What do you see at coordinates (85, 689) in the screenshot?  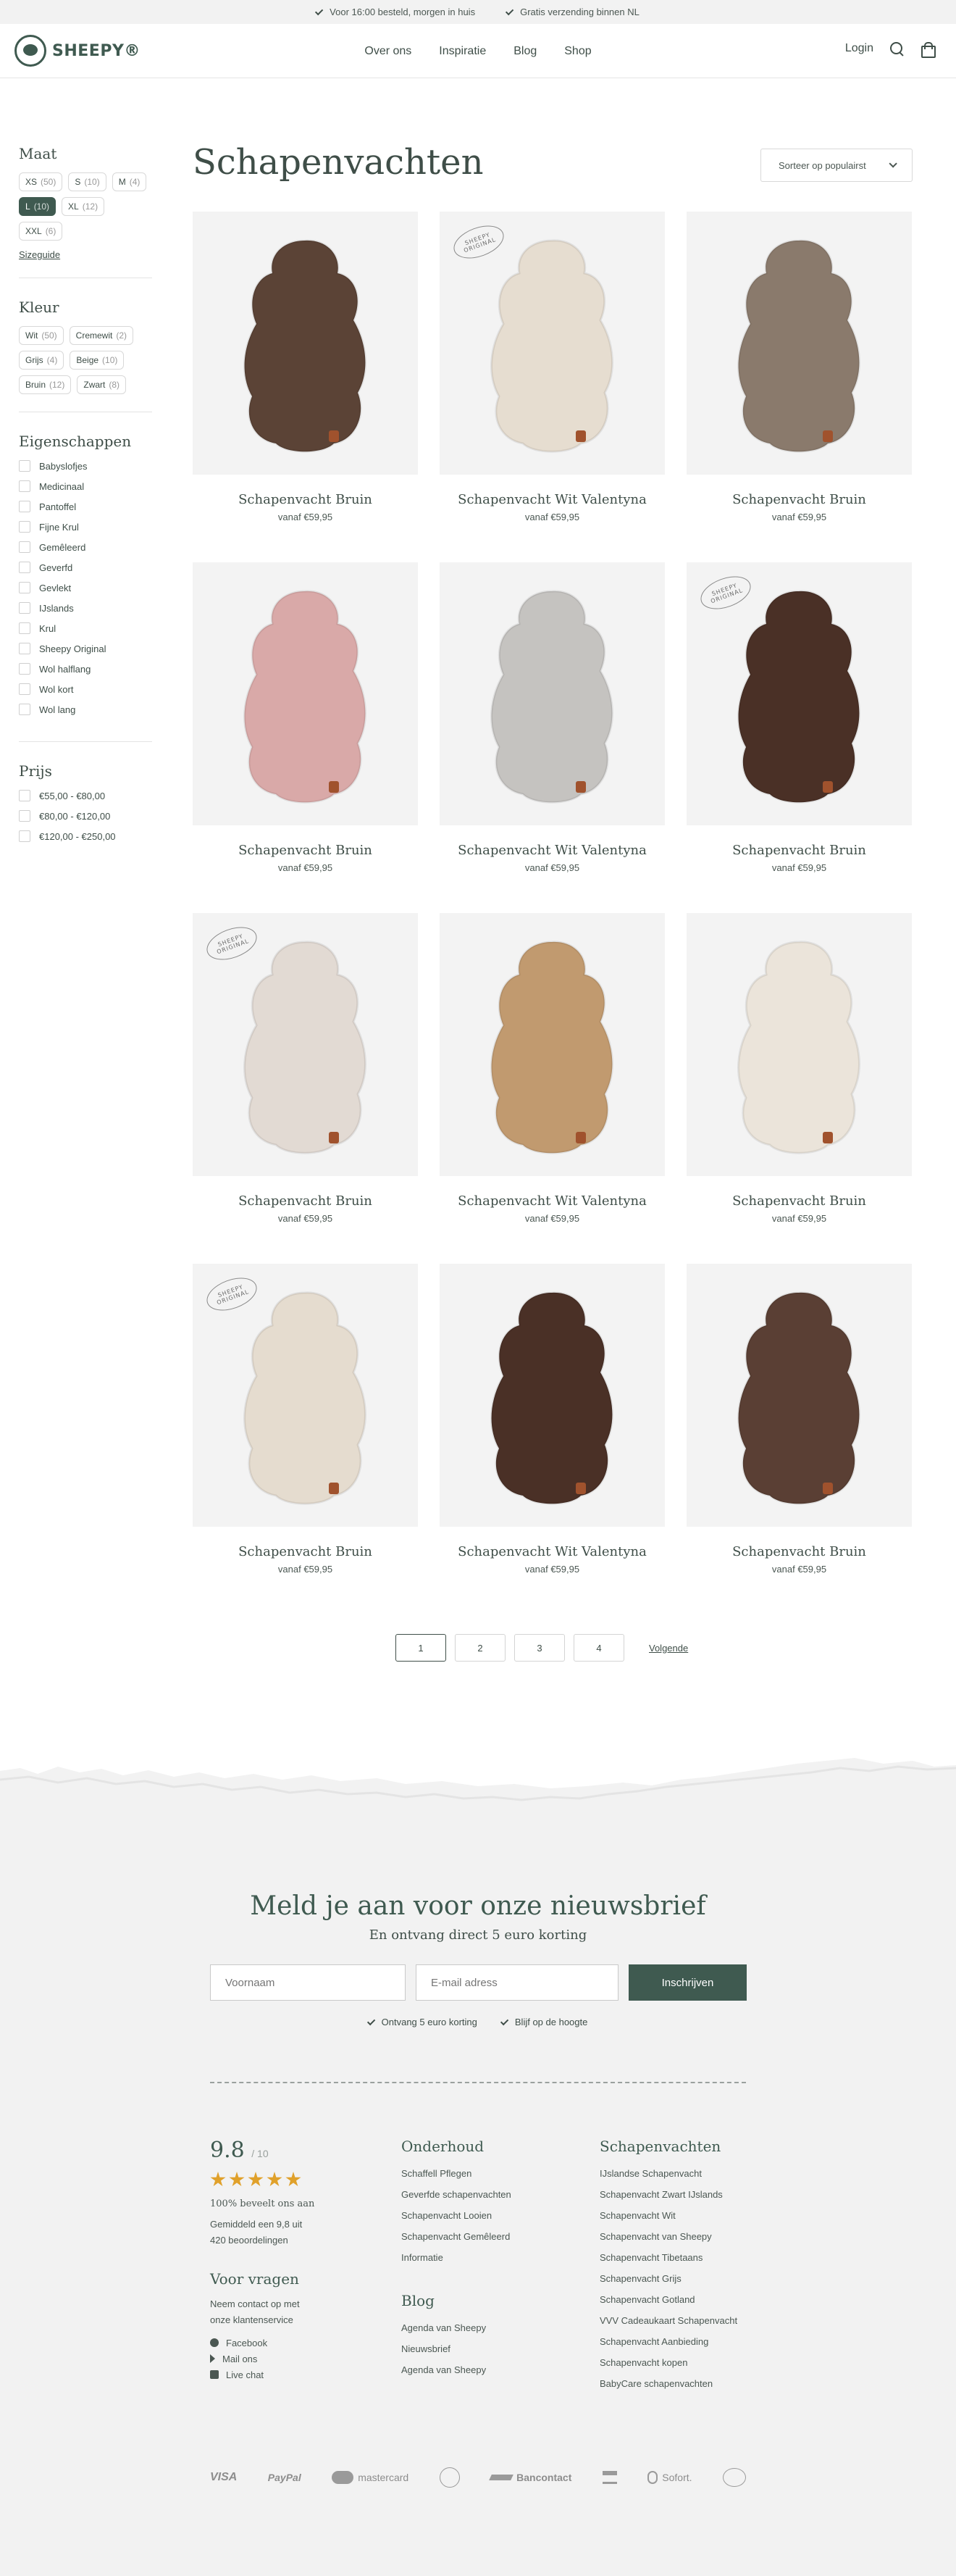 I see `property-checkbox: Wol kort` at bounding box center [85, 689].